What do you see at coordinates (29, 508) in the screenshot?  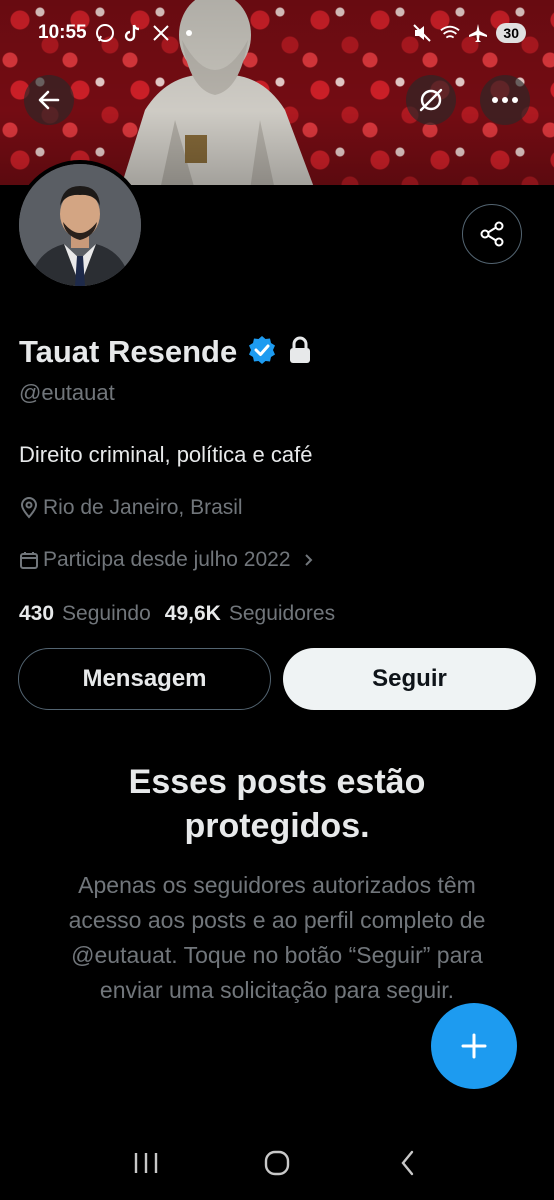 I see `location-pin-icon` at bounding box center [29, 508].